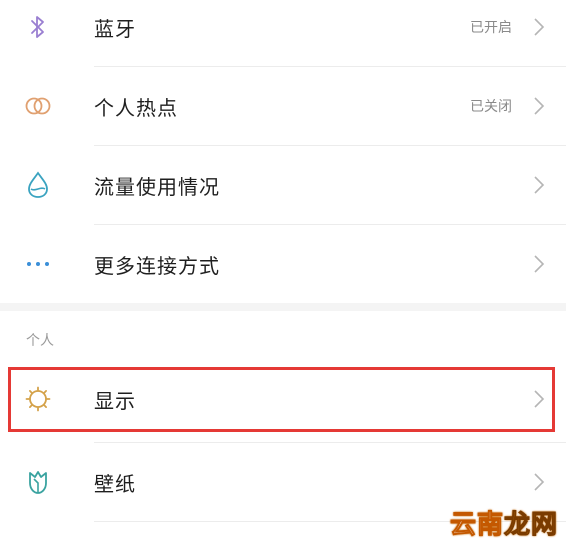 Image resolution: width=566 pixels, height=549 pixels. I want to click on settings-item-label: 个人热点, so click(136, 107).